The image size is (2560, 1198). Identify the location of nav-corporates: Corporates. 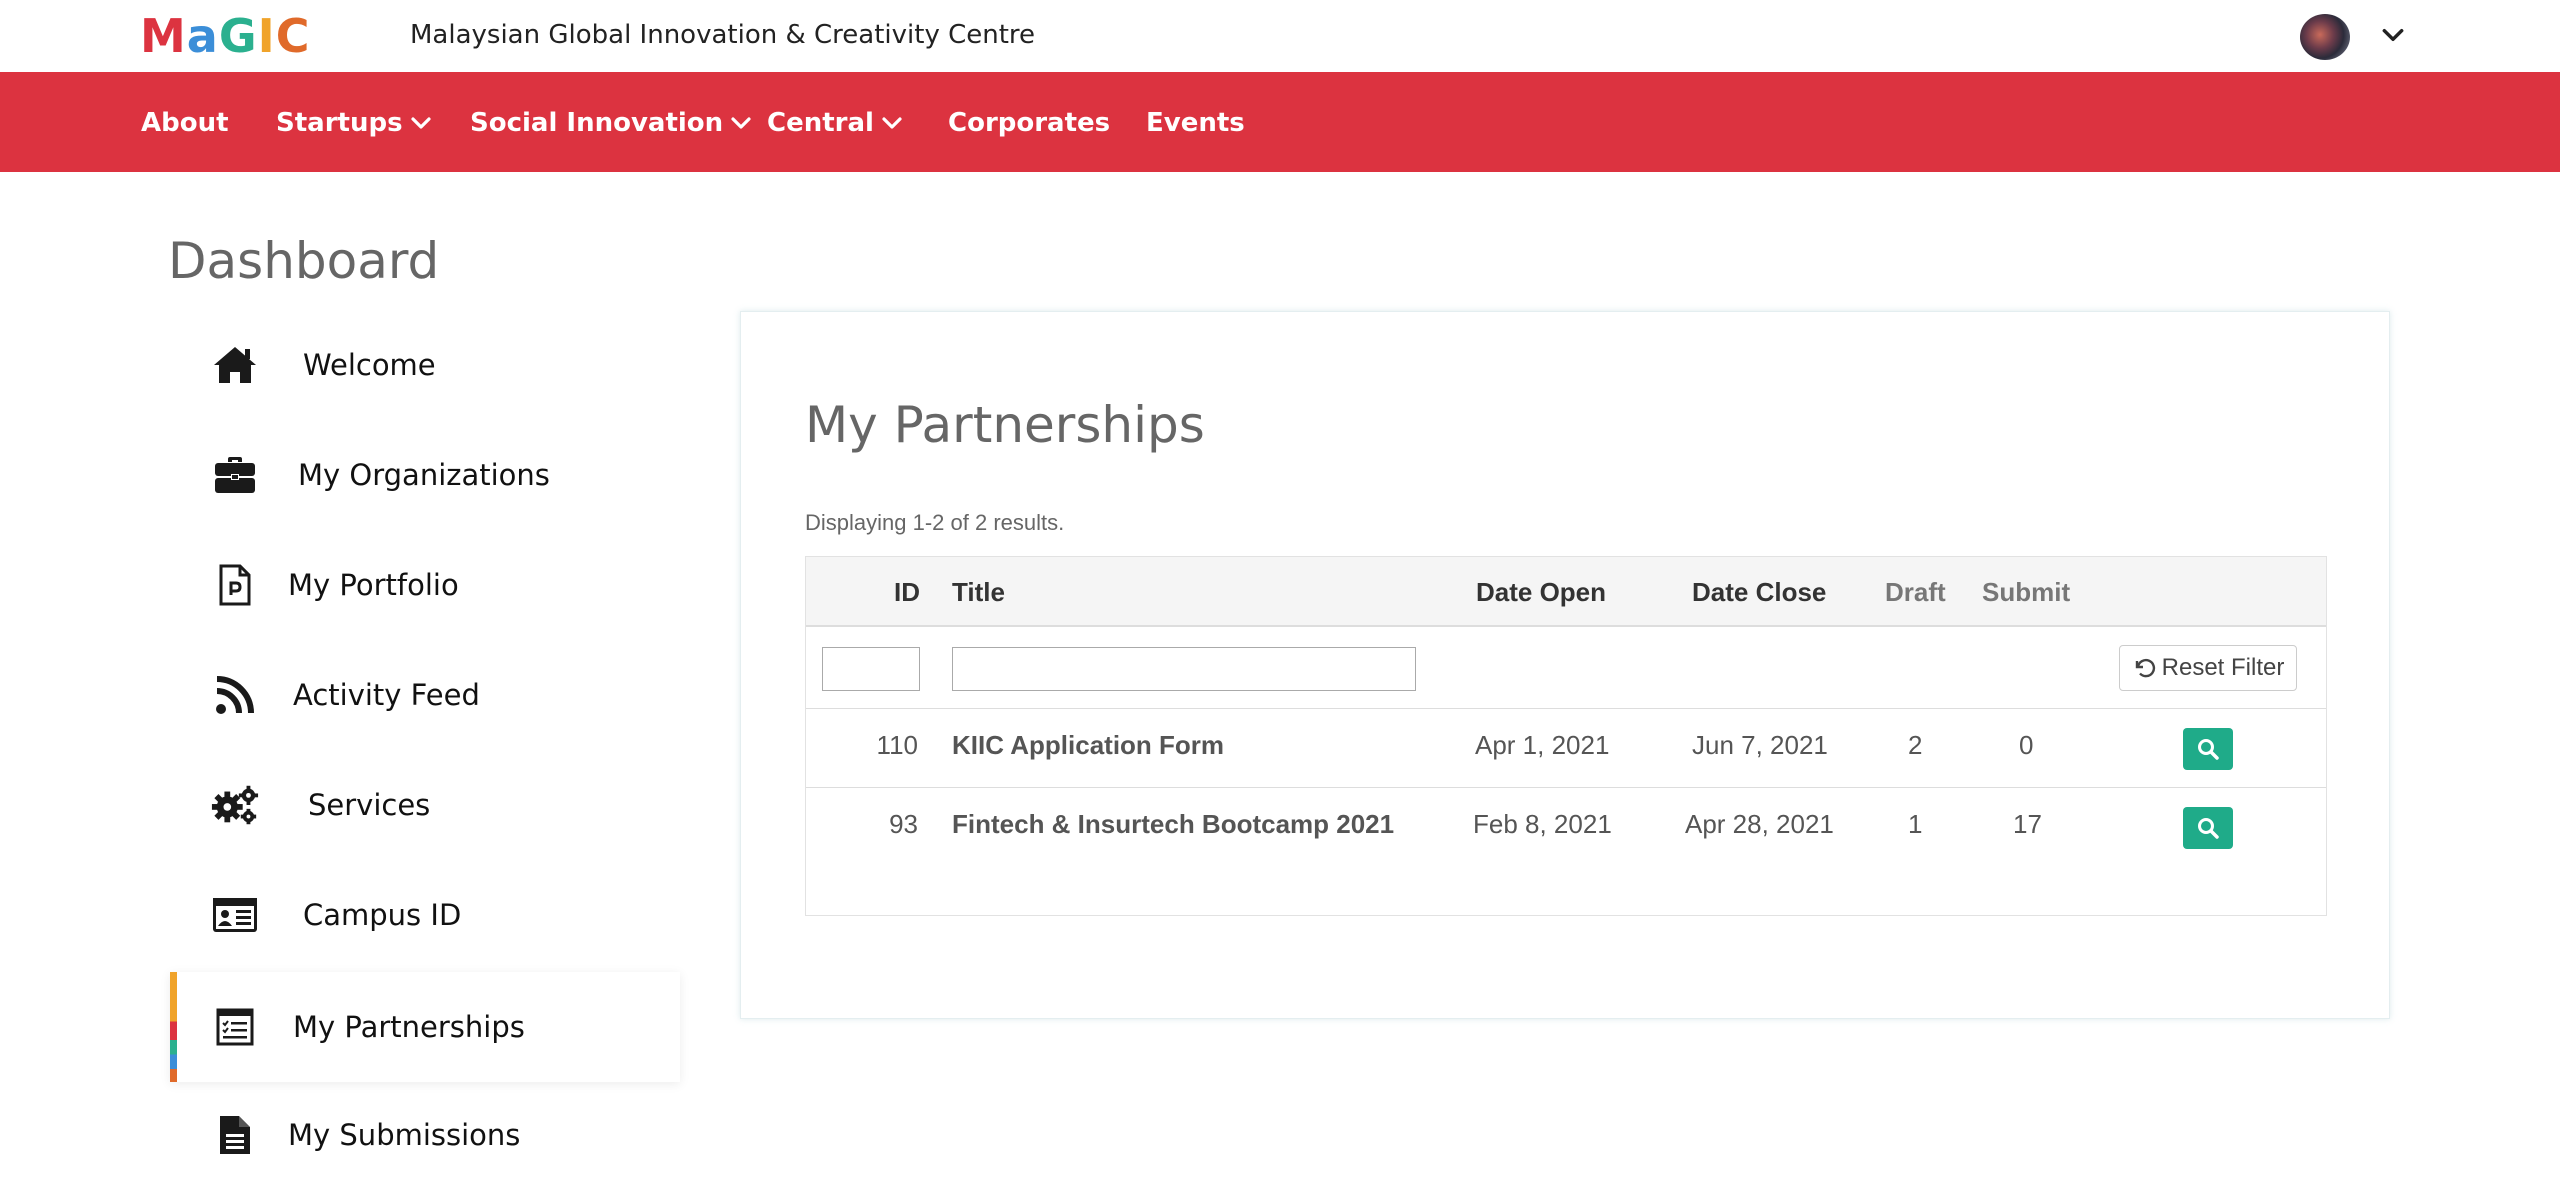
(1029, 123).